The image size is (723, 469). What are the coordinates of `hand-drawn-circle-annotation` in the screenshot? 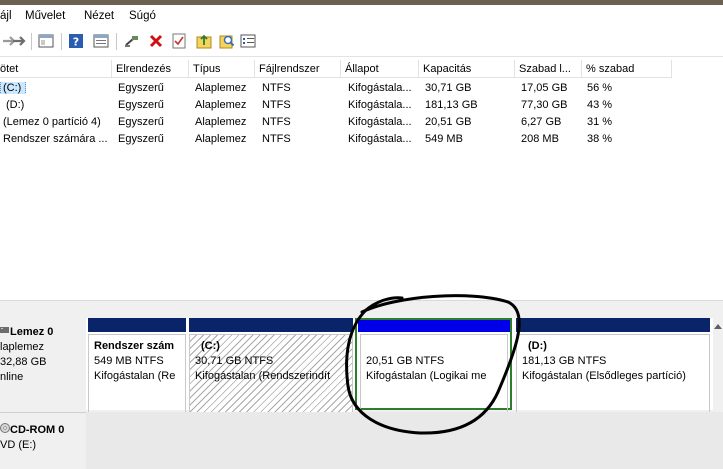 It's located at (433, 364).